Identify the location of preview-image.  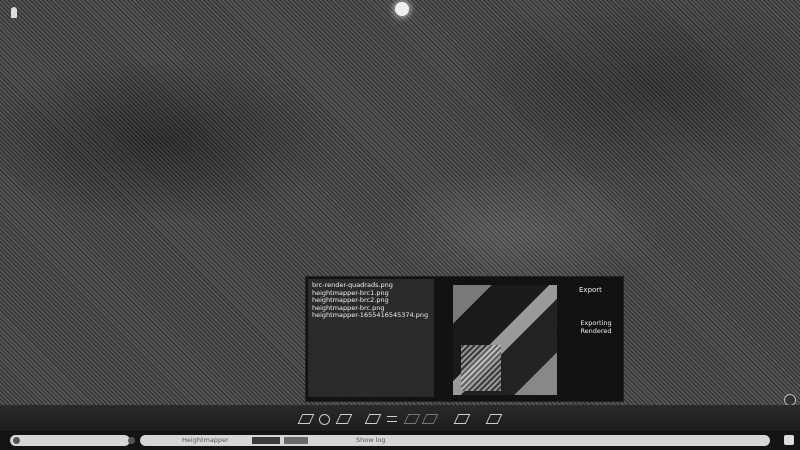
(505, 340).